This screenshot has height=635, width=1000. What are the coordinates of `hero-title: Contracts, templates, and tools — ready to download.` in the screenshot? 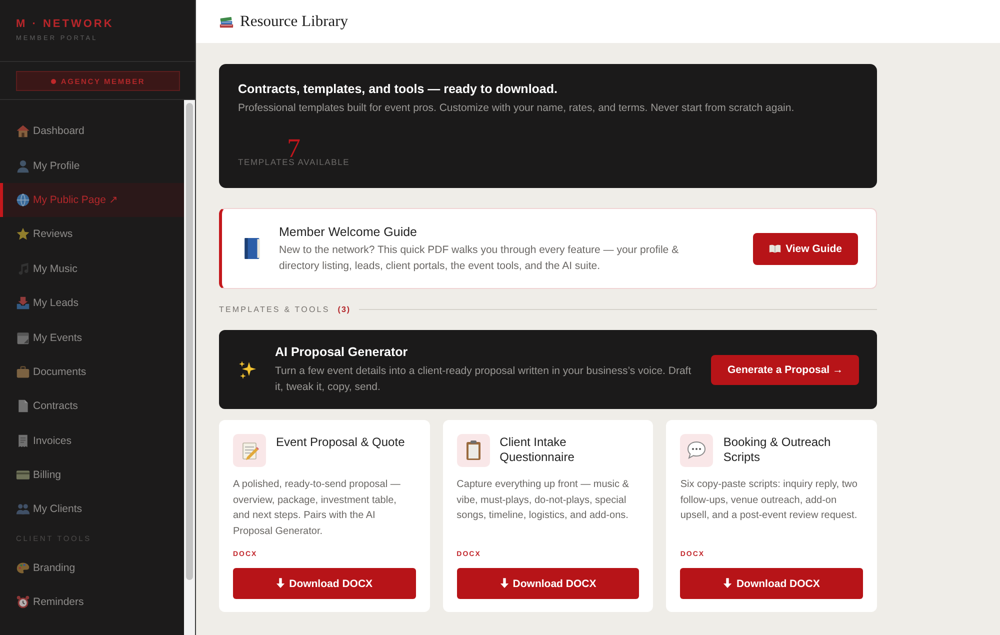 It's located at (398, 89).